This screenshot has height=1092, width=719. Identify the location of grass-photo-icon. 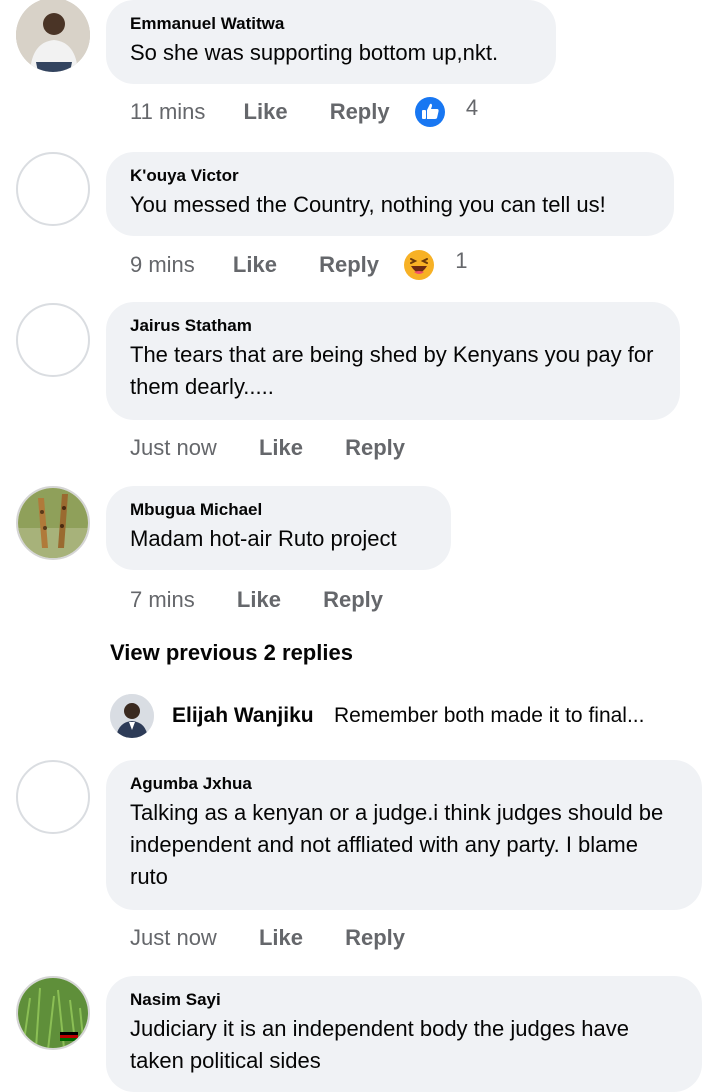
(53, 1013).